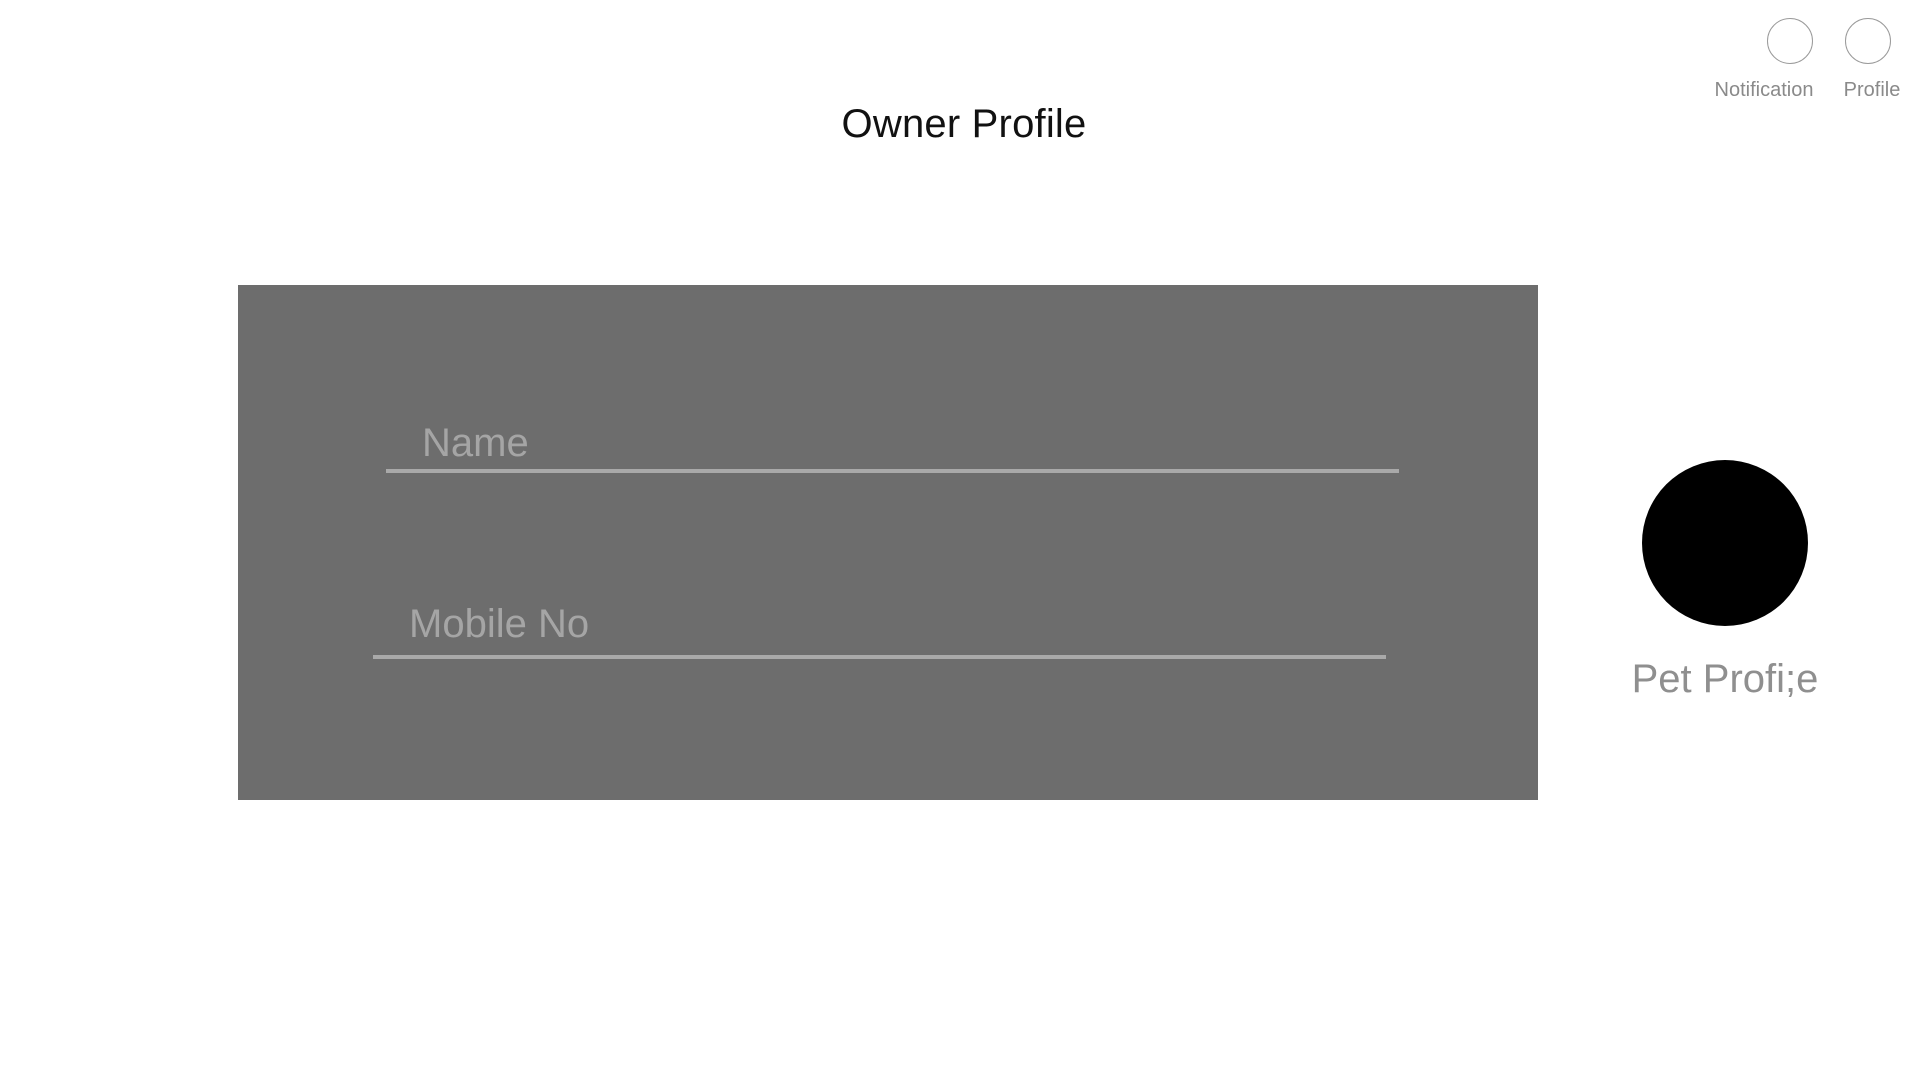  Describe the element at coordinates (1790, 41) in the screenshot. I see `notification-icon` at that location.